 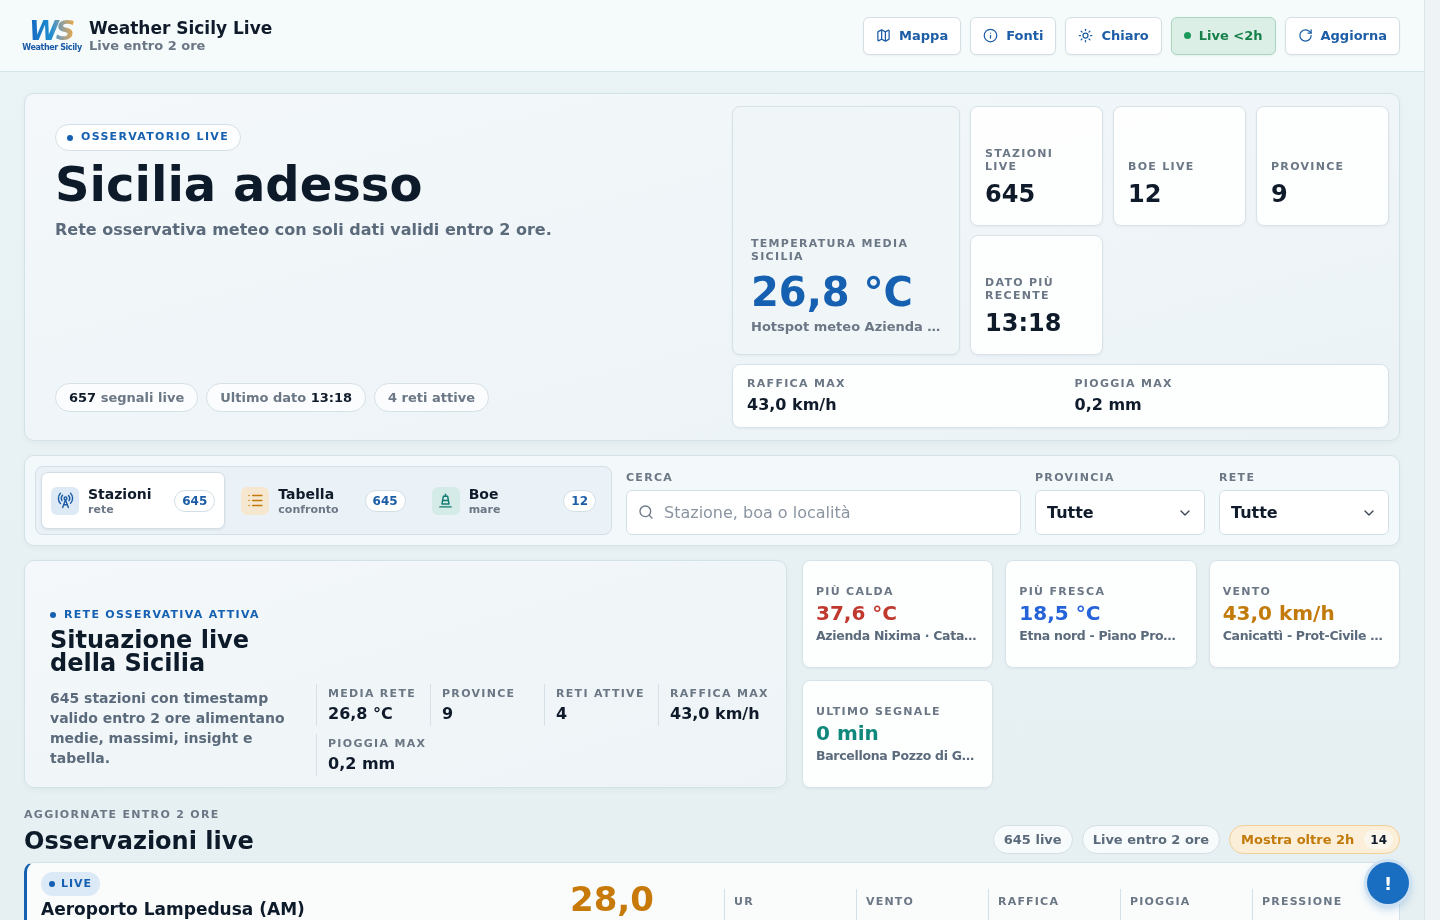 What do you see at coordinates (155, 137) in the screenshot?
I see `status-label: OSSERVATORIO LIVE` at bounding box center [155, 137].